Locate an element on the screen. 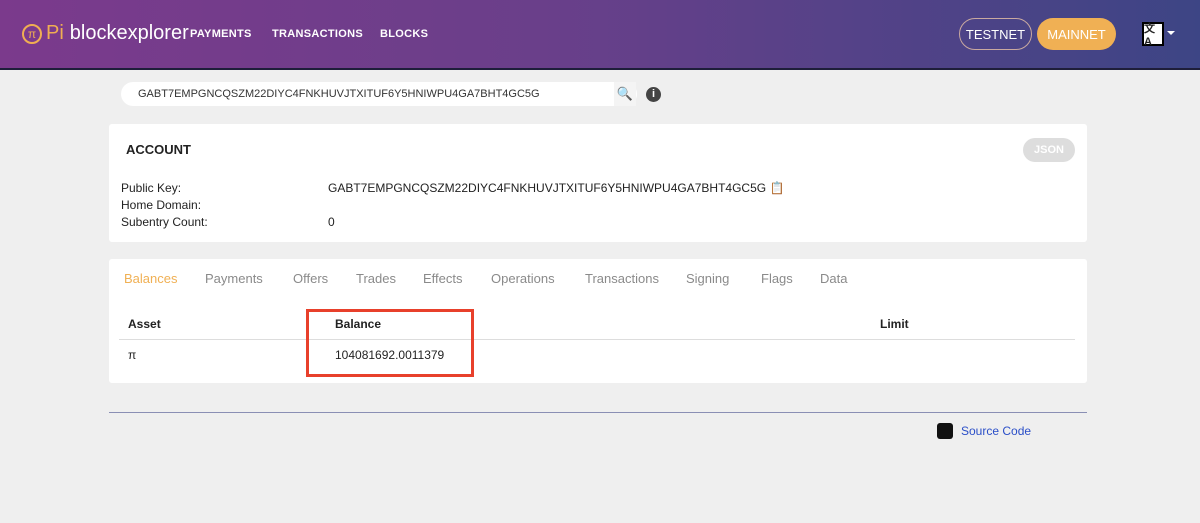 The image size is (1200, 523). nav-blocks: BLOCKS is located at coordinates (404, 34).